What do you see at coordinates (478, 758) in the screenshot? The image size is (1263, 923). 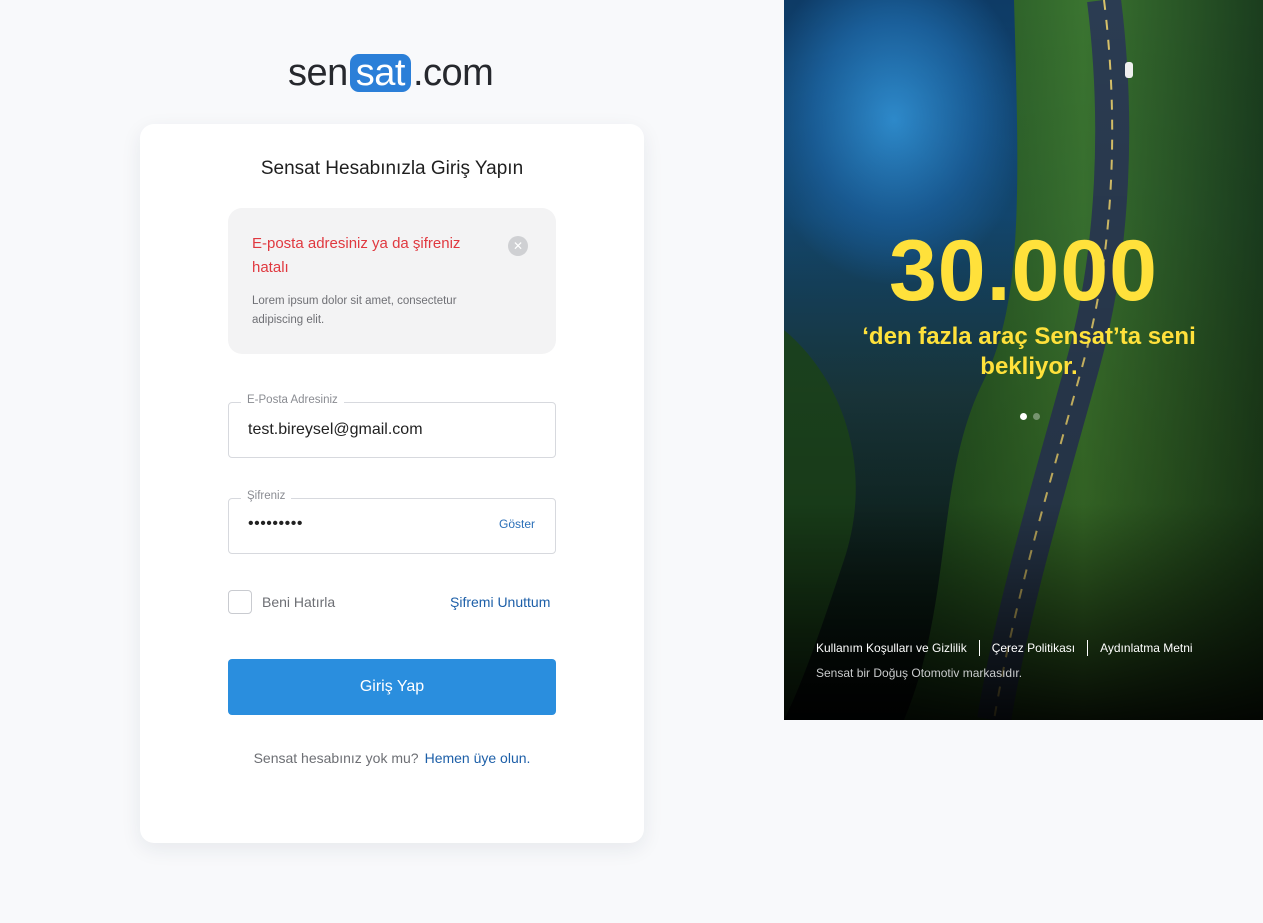 I see `signup-link: Hemen üye olun.` at bounding box center [478, 758].